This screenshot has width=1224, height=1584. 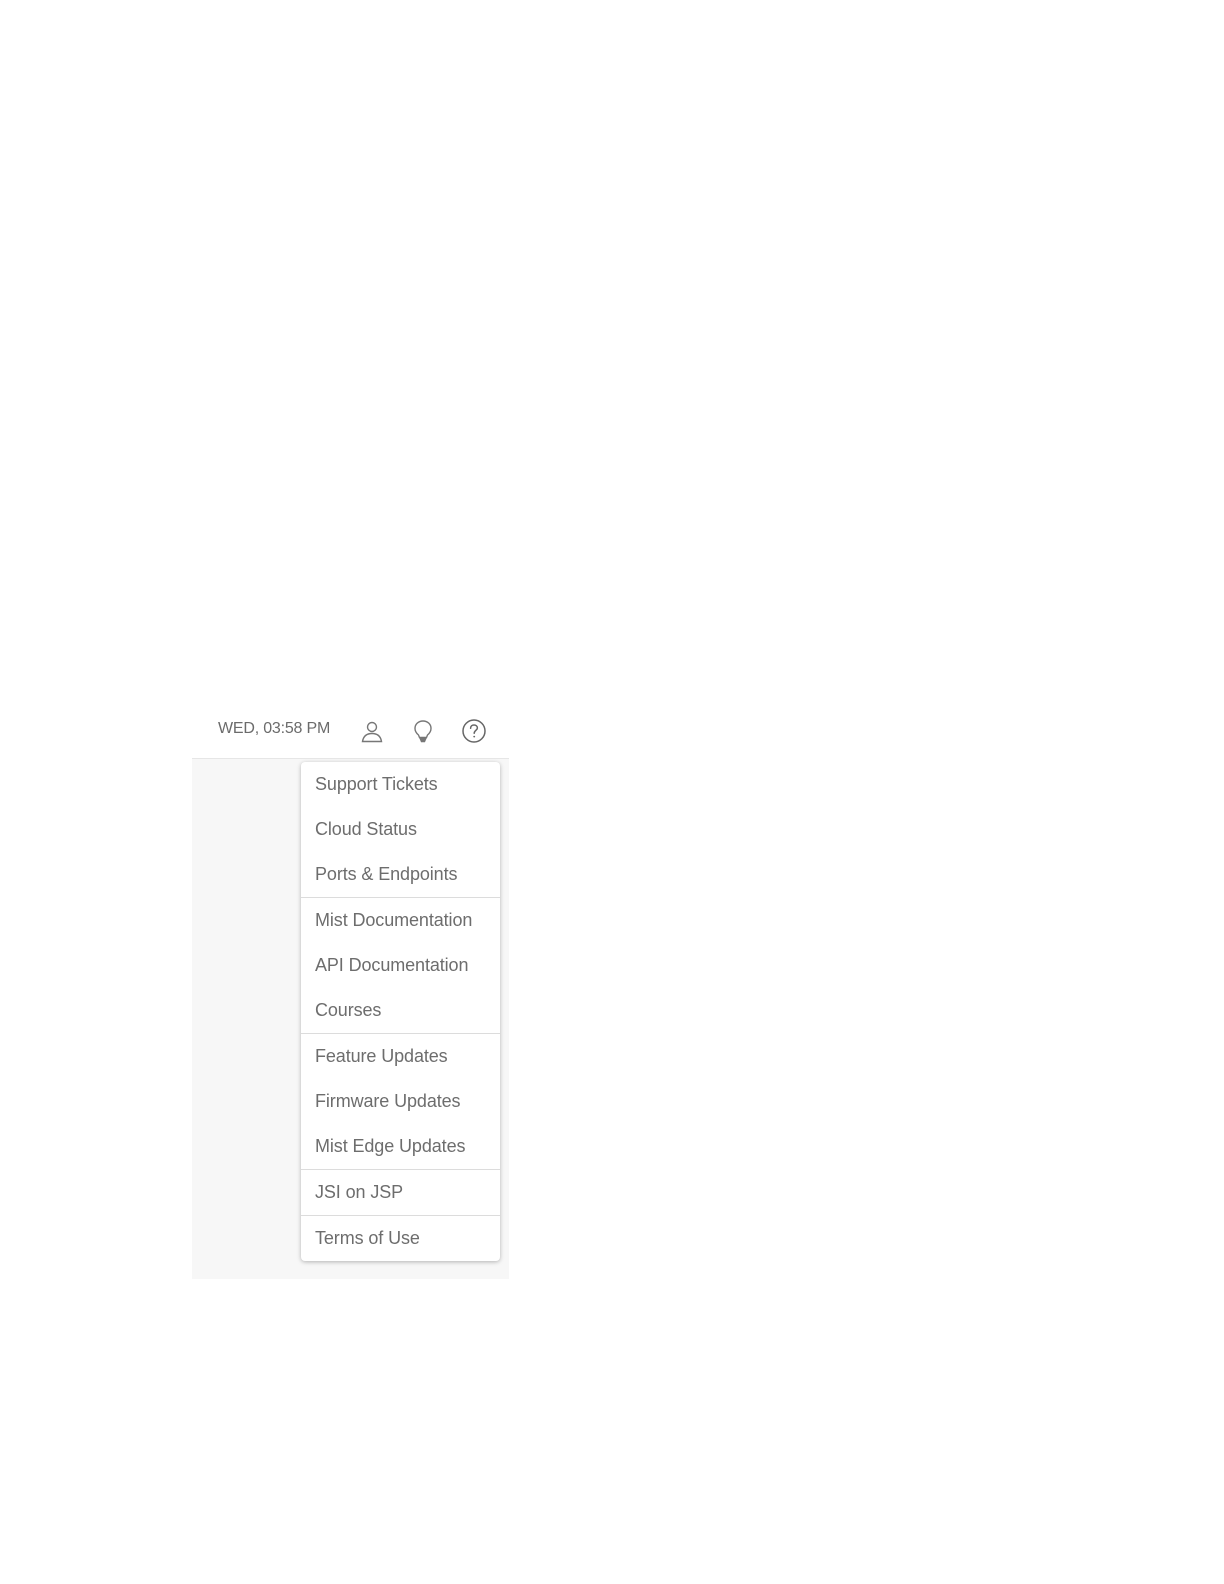 What do you see at coordinates (400, 1146) in the screenshot?
I see `menu-item-mist-edge-updates: Mist Edge Updates` at bounding box center [400, 1146].